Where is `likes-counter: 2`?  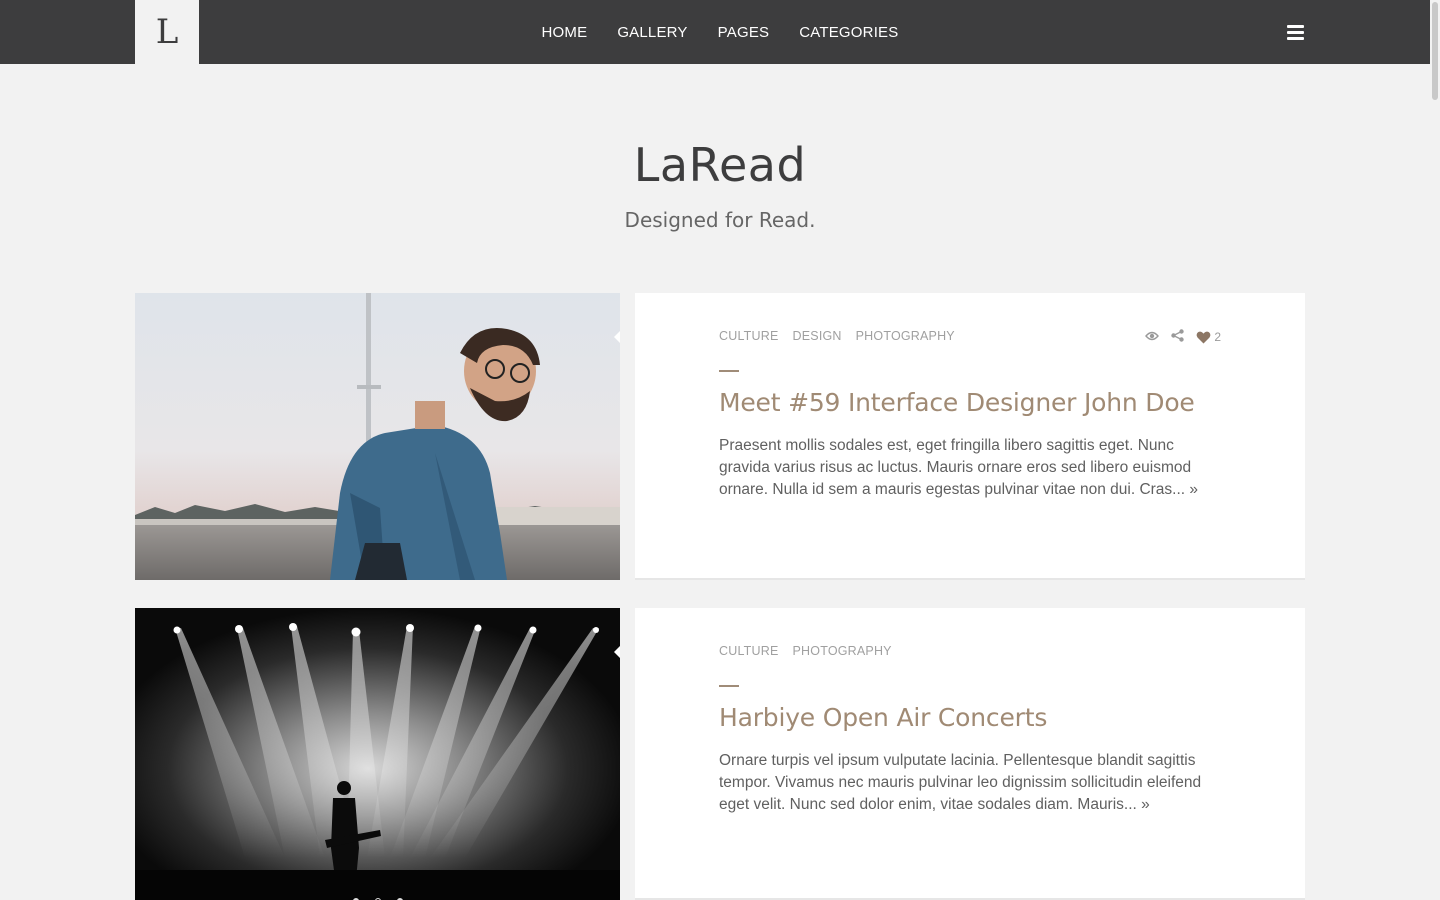
likes-counter: 2 is located at coordinates (1208, 337).